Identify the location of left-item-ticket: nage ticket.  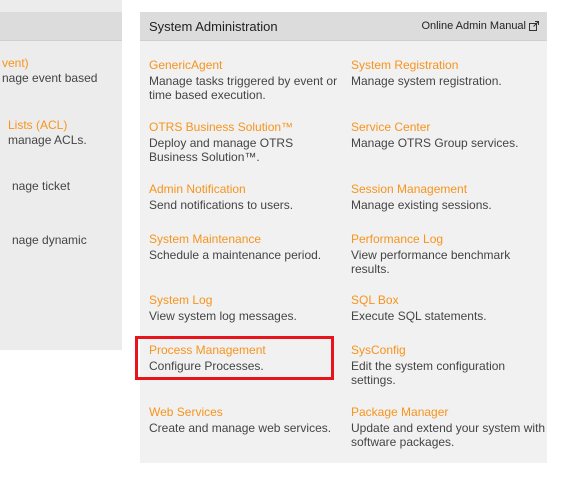
(67, 185).